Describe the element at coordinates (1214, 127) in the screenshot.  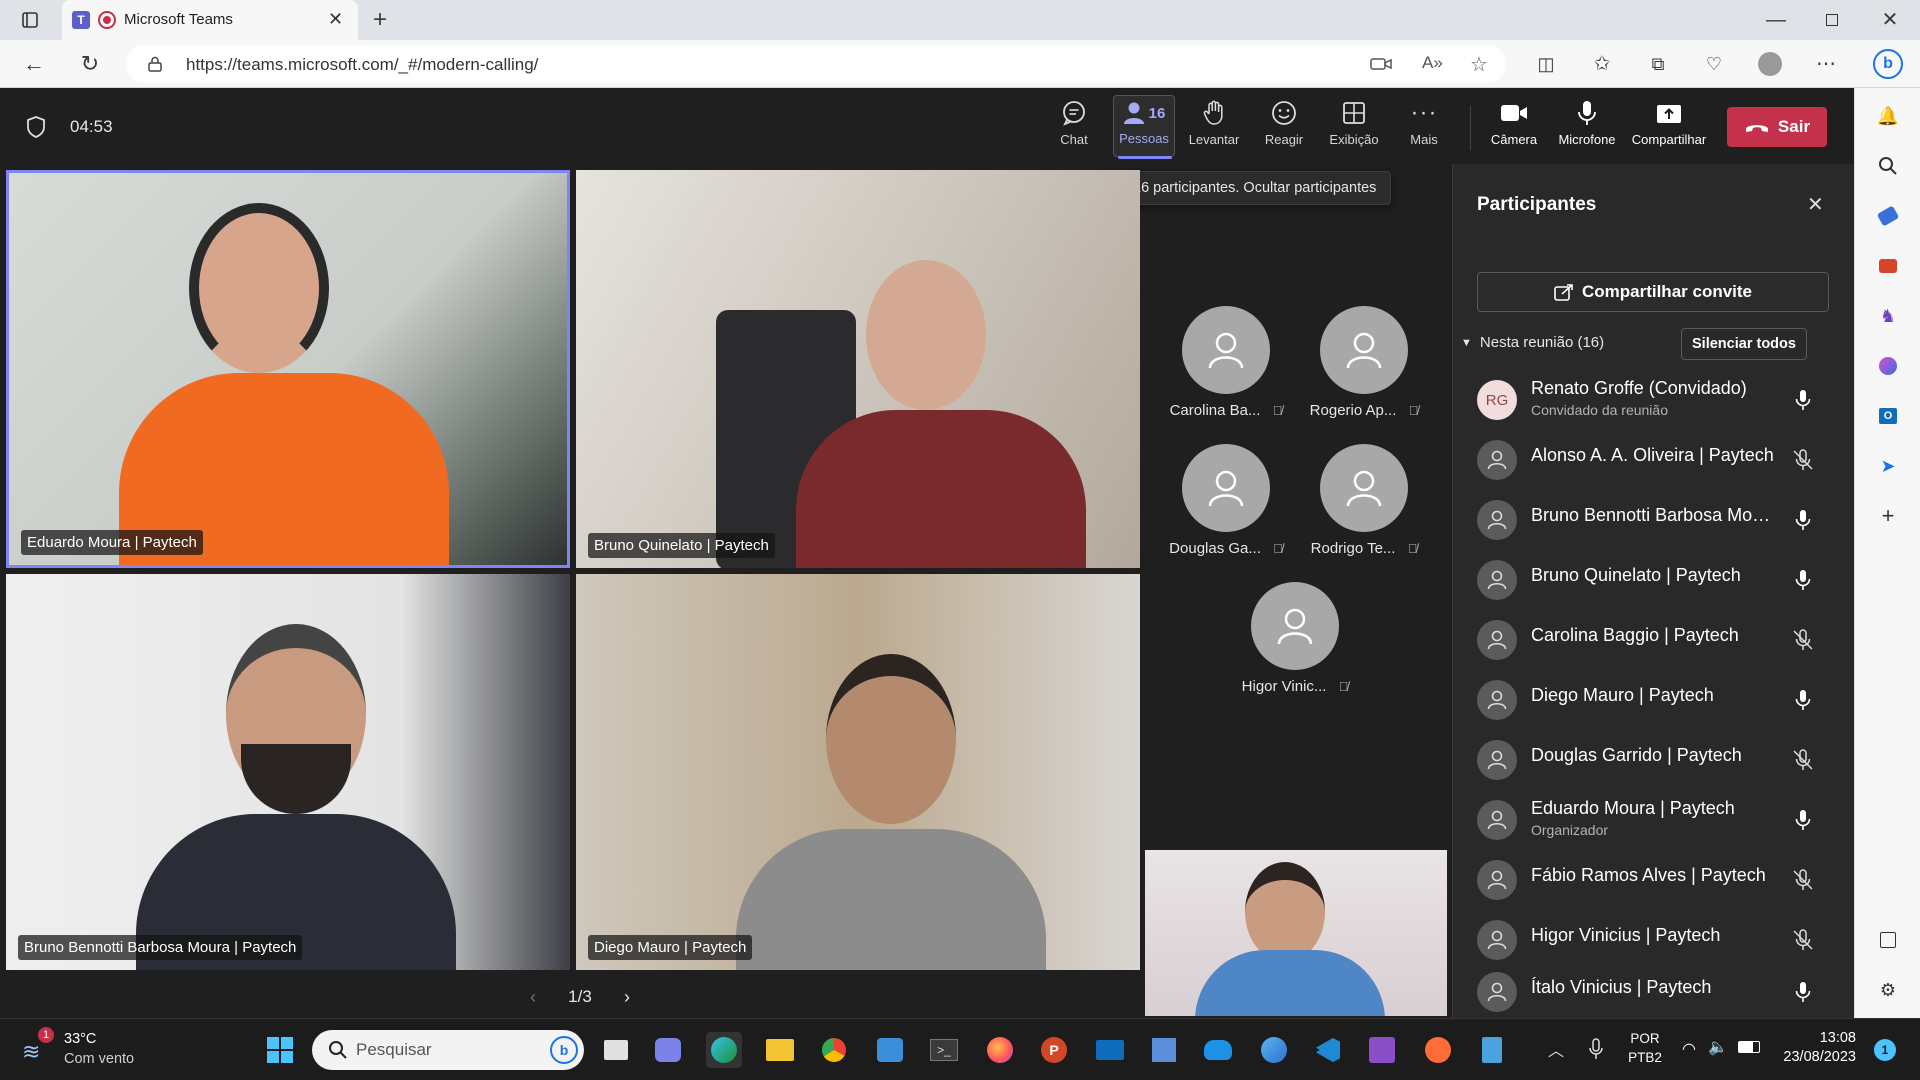
I see `raise-hand-button: Levantar` at that location.